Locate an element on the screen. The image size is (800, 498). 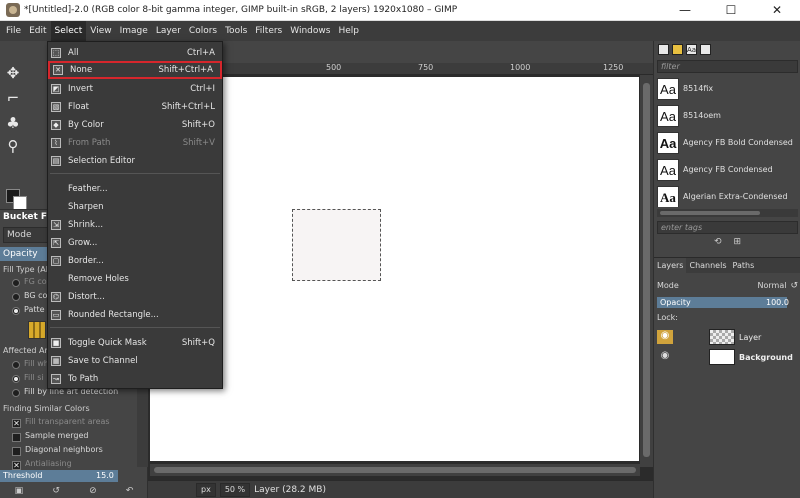
fill-similar-radio is located at coordinates (16, 379).